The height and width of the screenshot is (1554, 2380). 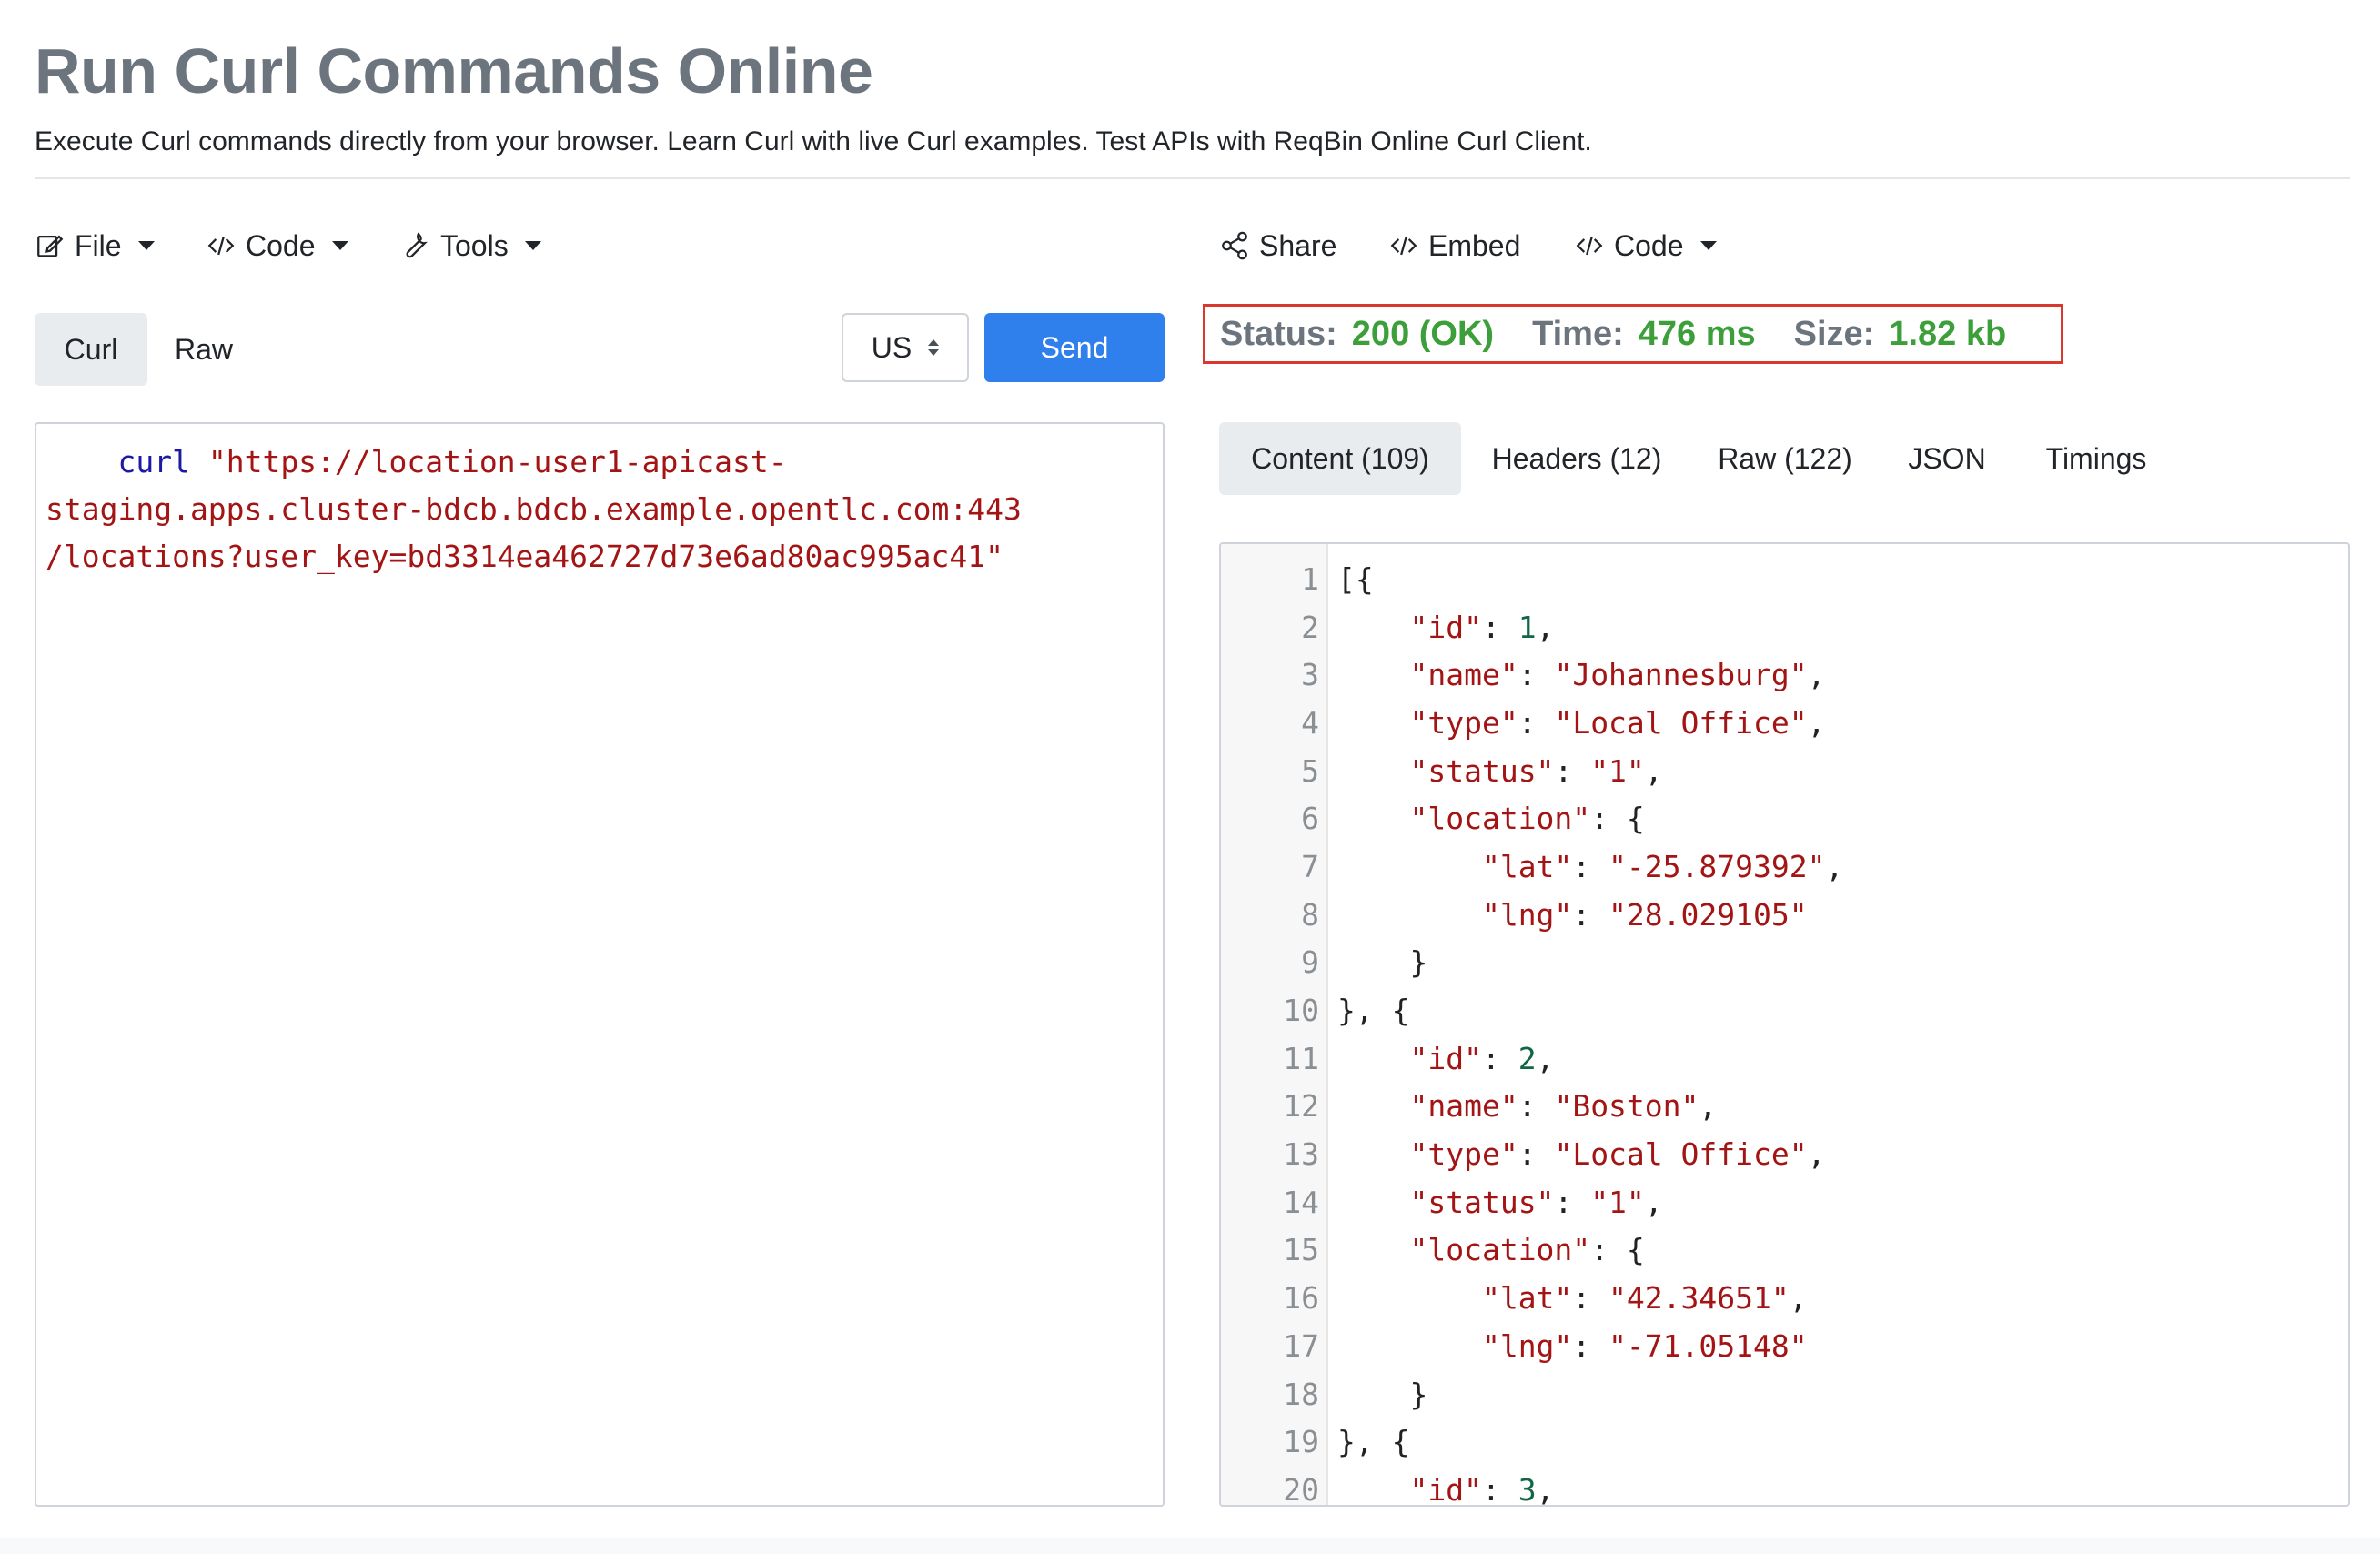 I want to click on json-punctuation: }, {, so click(x=1373, y=1442).